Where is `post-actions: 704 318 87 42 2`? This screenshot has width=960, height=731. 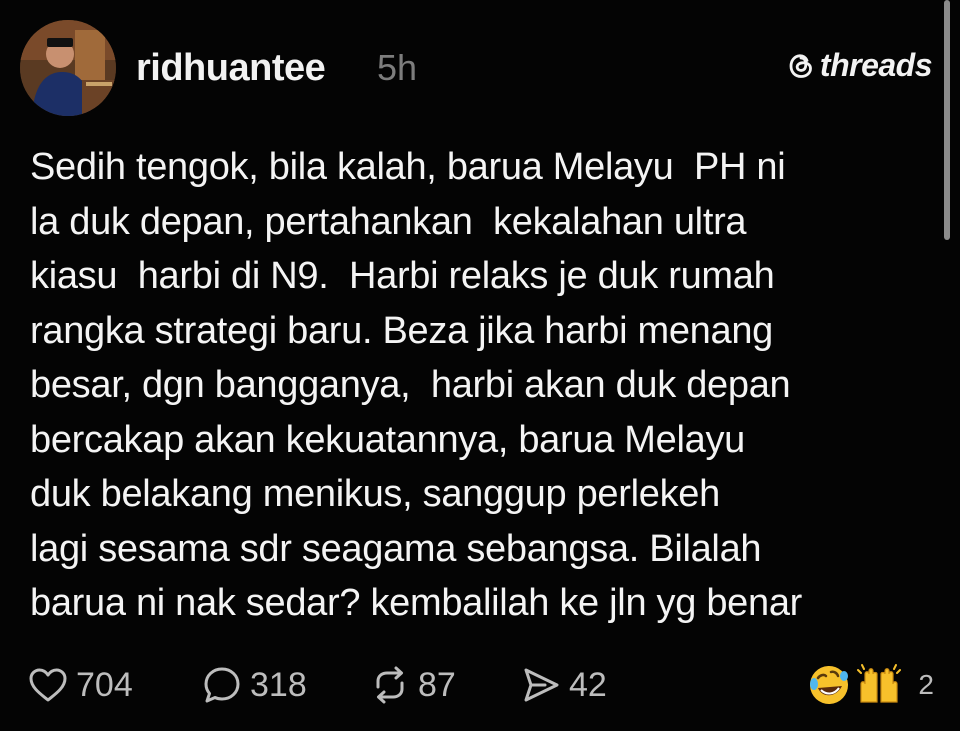 post-actions: 704 318 87 42 2 is located at coordinates (481, 685).